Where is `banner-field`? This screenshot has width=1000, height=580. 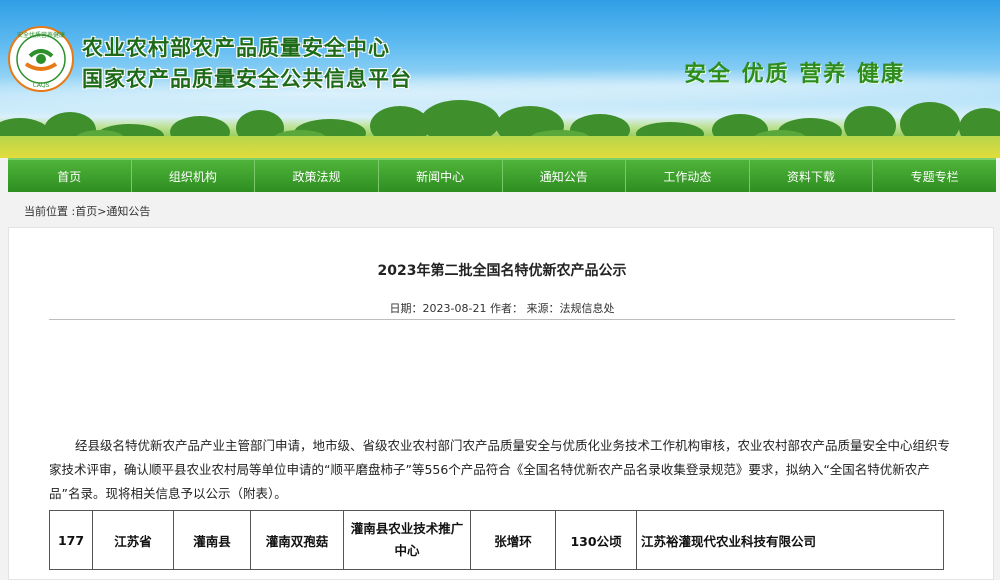 banner-field is located at coordinates (500, 147).